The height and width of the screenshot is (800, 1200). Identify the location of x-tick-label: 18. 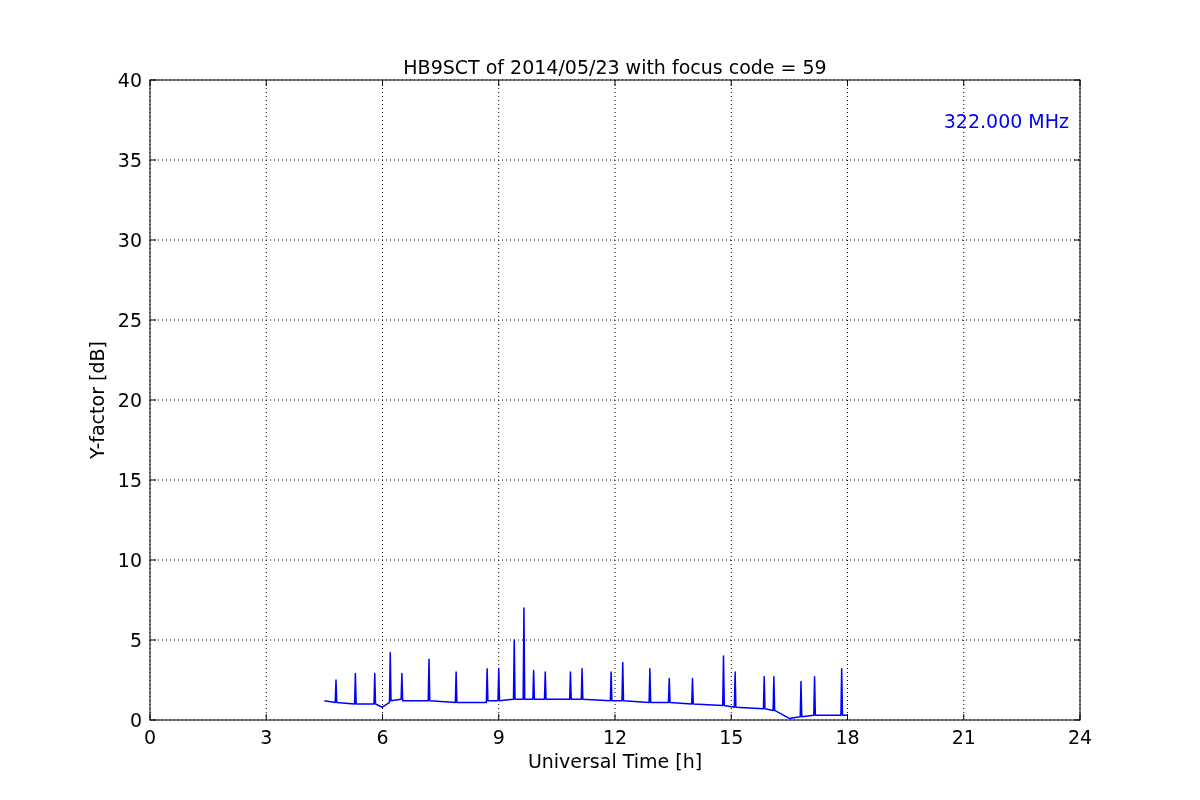
(847, 737).